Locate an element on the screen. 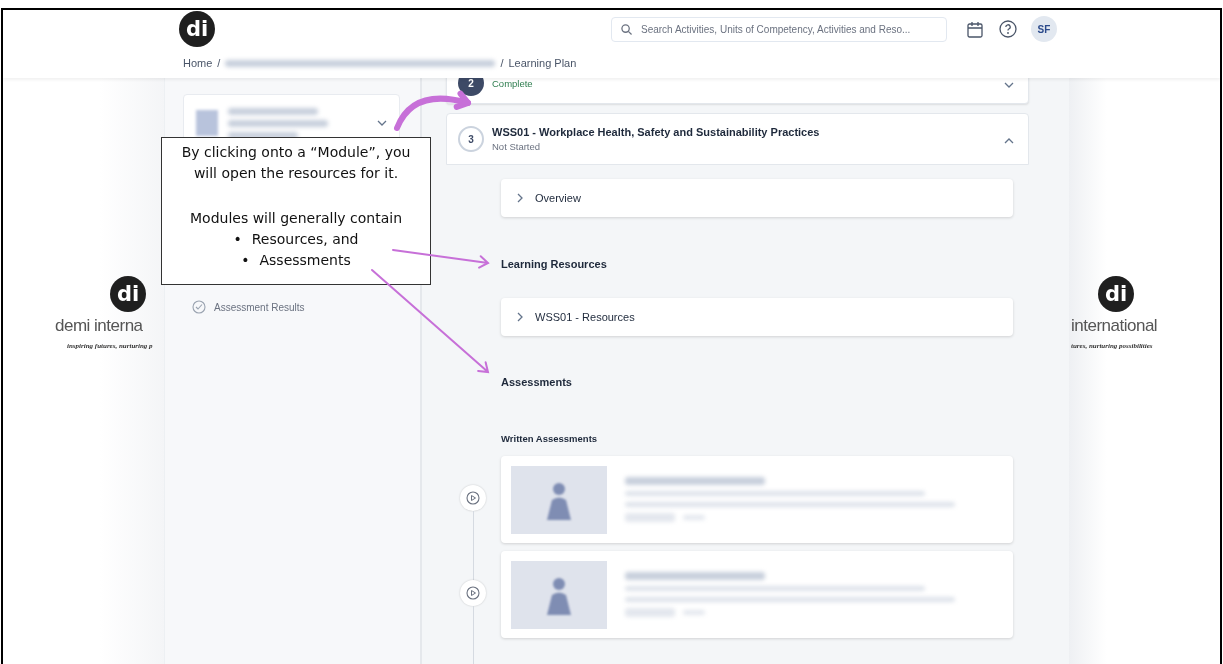  accordion-item: WSS01 - Resources is located at coordinates (757, 317).